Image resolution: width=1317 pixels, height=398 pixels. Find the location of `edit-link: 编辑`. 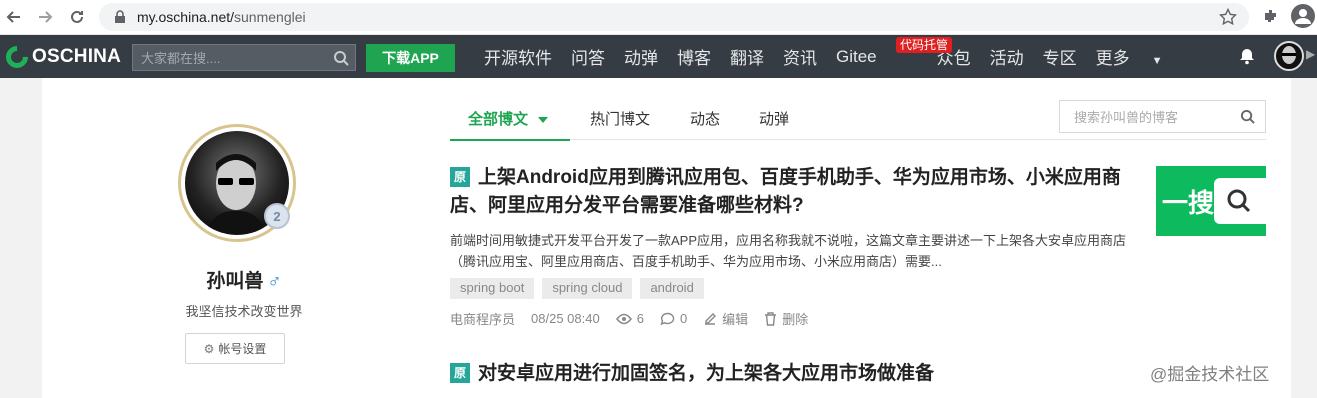

edit-link: 编辑 is located at coordinates (725, 318).